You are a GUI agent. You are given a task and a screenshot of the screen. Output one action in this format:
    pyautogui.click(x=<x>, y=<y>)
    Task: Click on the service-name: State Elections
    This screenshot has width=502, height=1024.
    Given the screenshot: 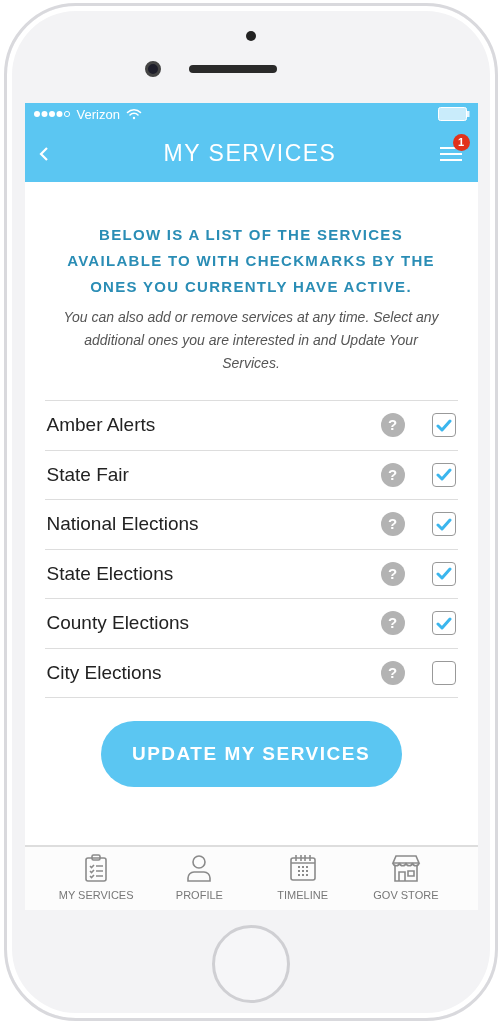 What is the action you would take?
    pyautogui.click(x=110, y=573)
    